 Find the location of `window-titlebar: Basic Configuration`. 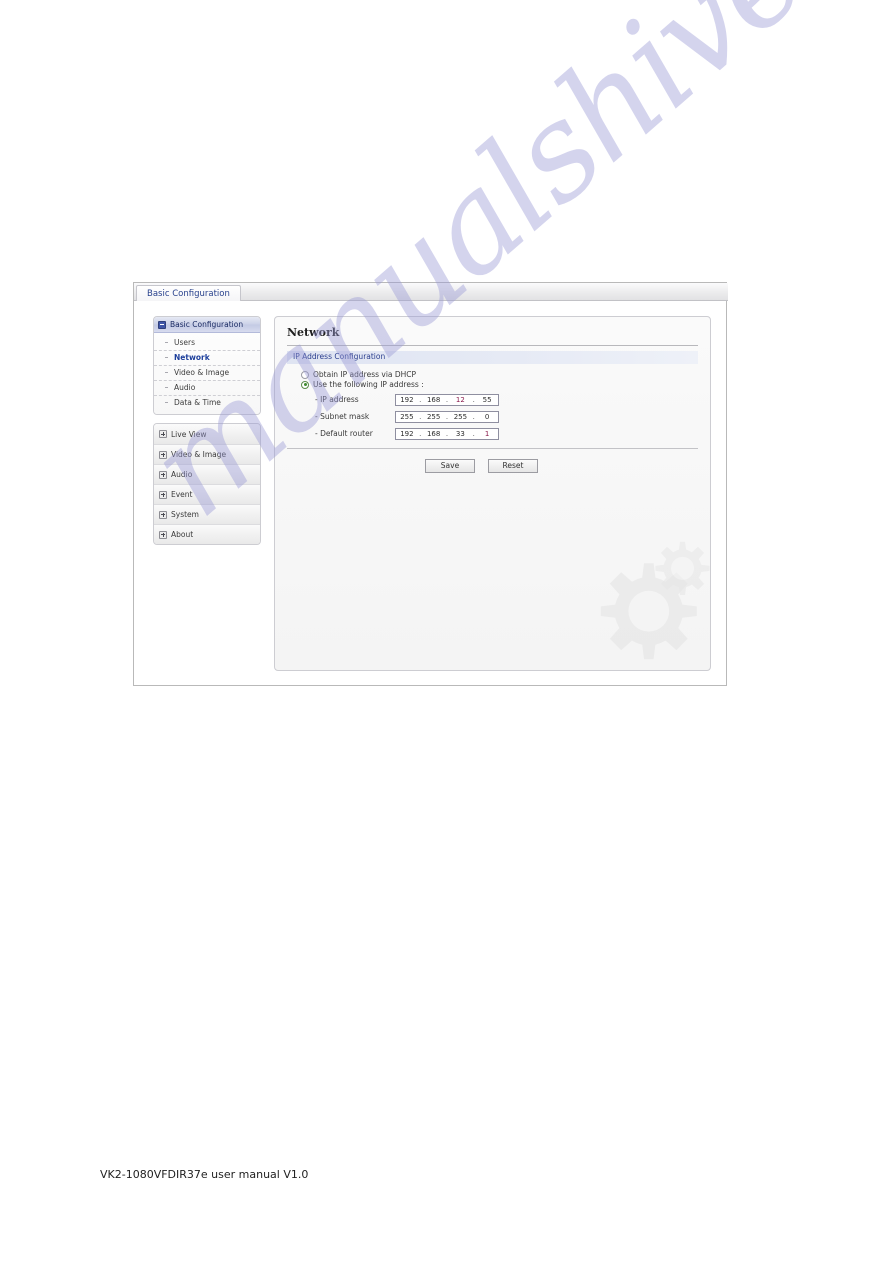

window-titlebar: Basic Configuration is located at coordinates (431, 292).